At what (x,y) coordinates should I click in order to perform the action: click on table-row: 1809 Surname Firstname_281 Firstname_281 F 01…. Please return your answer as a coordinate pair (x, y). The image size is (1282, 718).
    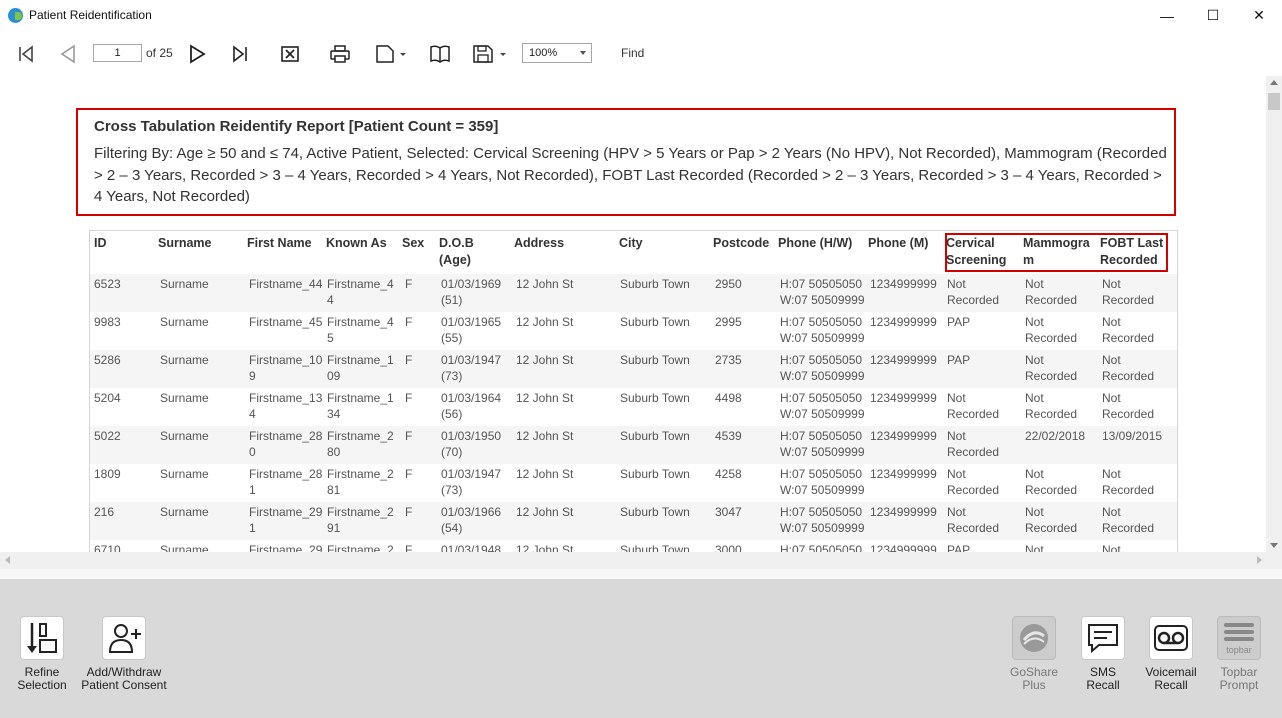
    Looking at the image, I should click on (633, 483).